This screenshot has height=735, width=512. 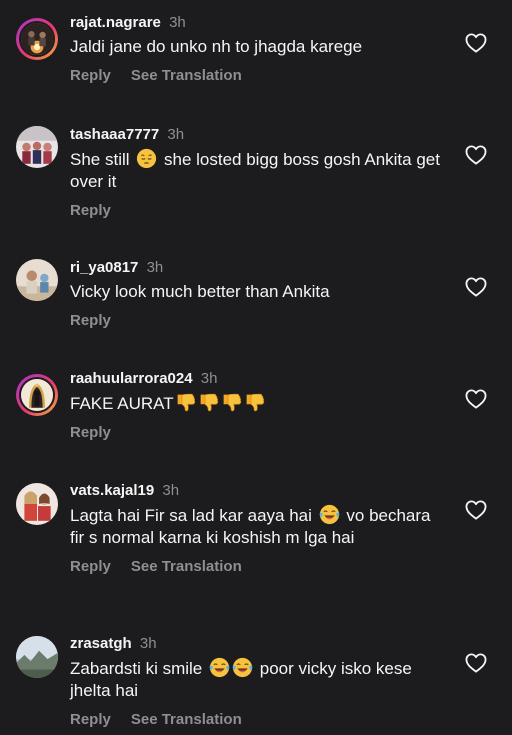 What do you see at coordinates (255, 644) in the screenshot?
I see `comment-meta: zrasatgh 3h` at bounding box center [255, 644].